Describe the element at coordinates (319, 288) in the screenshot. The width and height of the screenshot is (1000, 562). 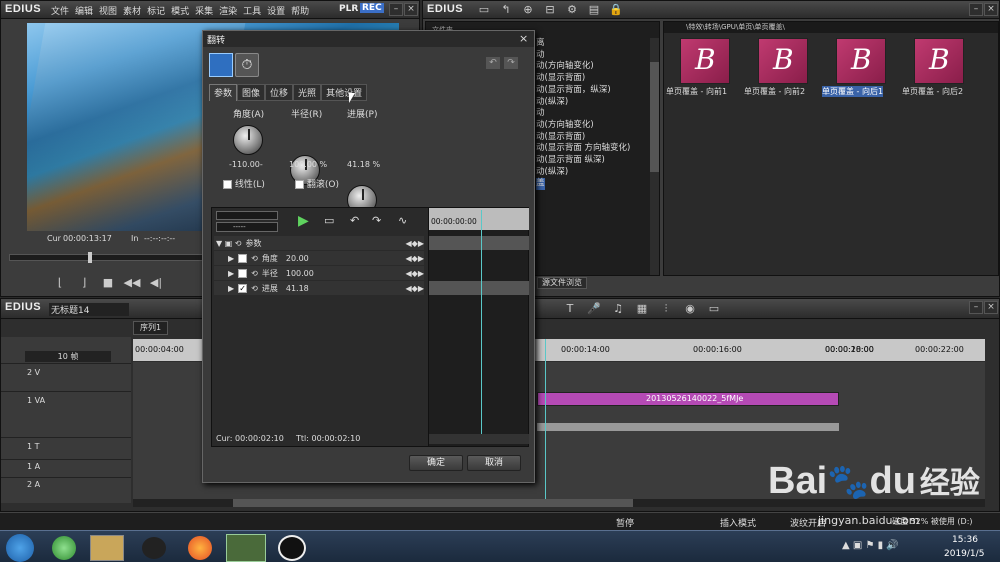
I see `param-row-progress: ▶ ✓ ⟲ 进展 41.18 ◀◆▶` at that location.